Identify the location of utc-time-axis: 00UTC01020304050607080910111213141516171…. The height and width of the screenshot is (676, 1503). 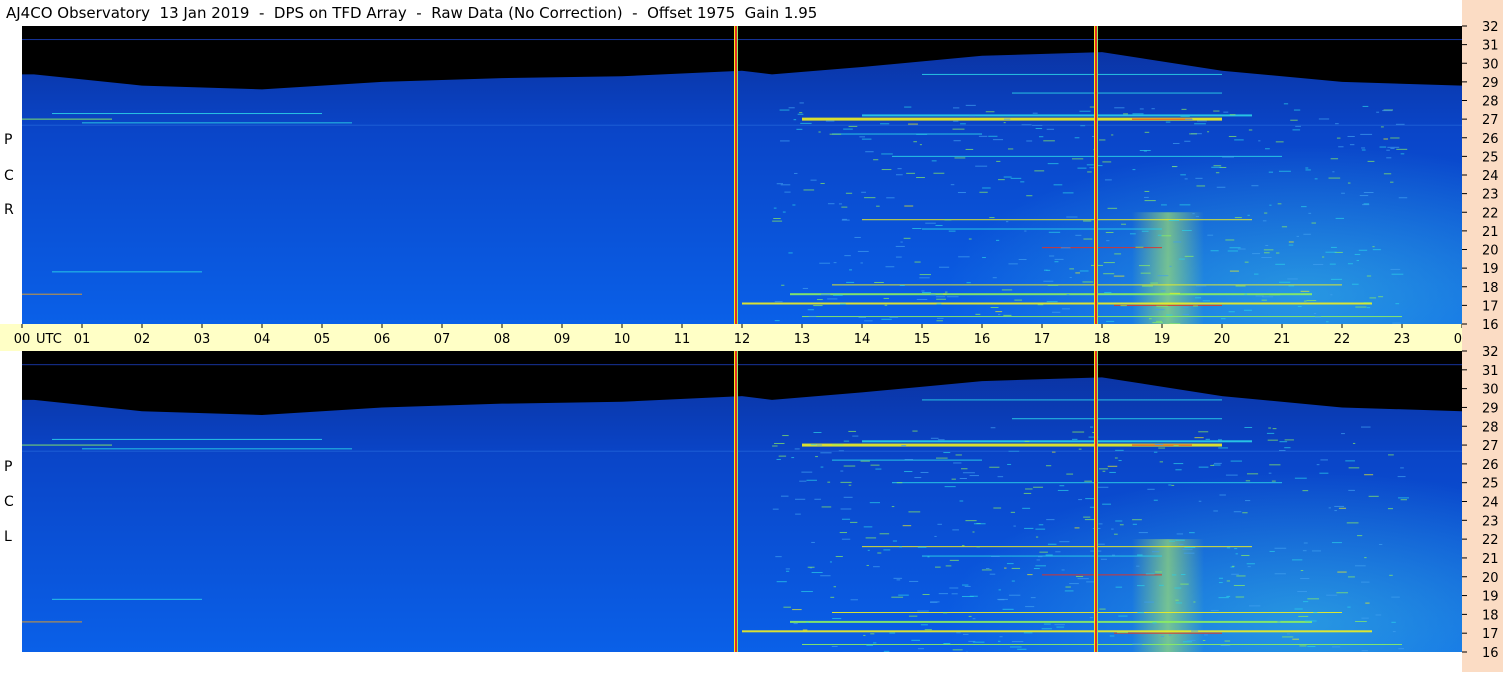
(731, 337).